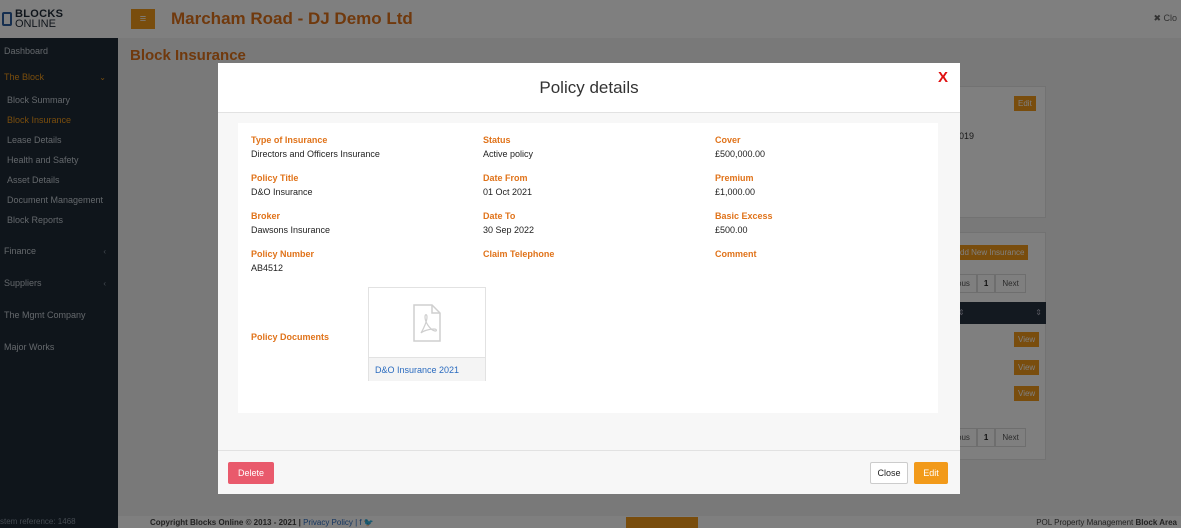 The width and height of the screenshot is (1181, 528). I want to click on field-label: Cover, so click(728, 140).